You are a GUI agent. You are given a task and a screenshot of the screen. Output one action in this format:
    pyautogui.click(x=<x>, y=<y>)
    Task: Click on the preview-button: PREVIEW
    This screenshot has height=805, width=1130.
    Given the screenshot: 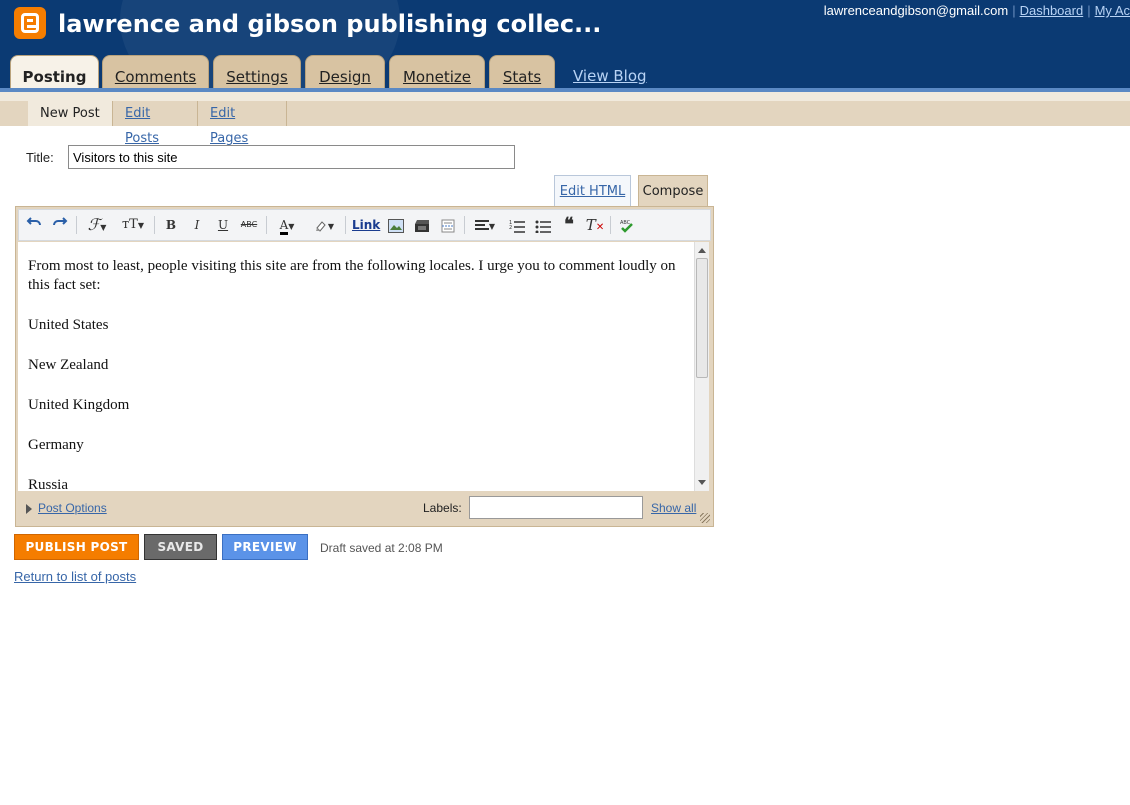 What is the action you would take?
    pyautogui.click(x=265, y=547)
    